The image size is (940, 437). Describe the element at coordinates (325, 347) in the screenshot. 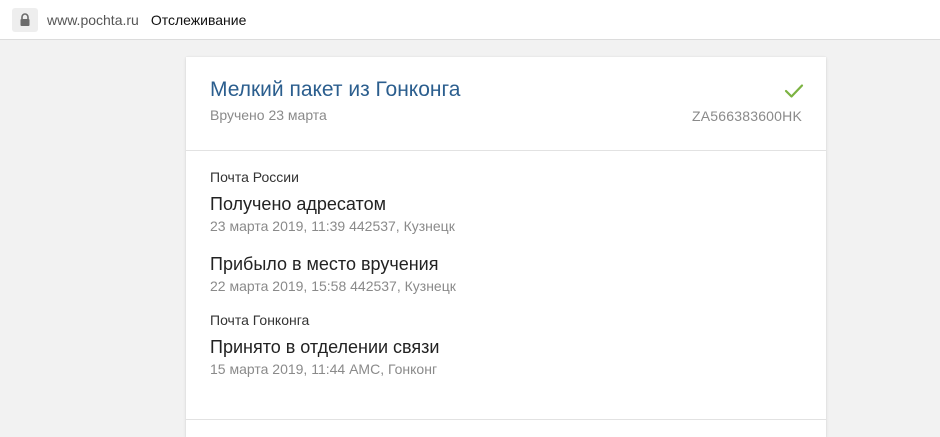

I see `event-title: Принято в отделении связи` at that location.